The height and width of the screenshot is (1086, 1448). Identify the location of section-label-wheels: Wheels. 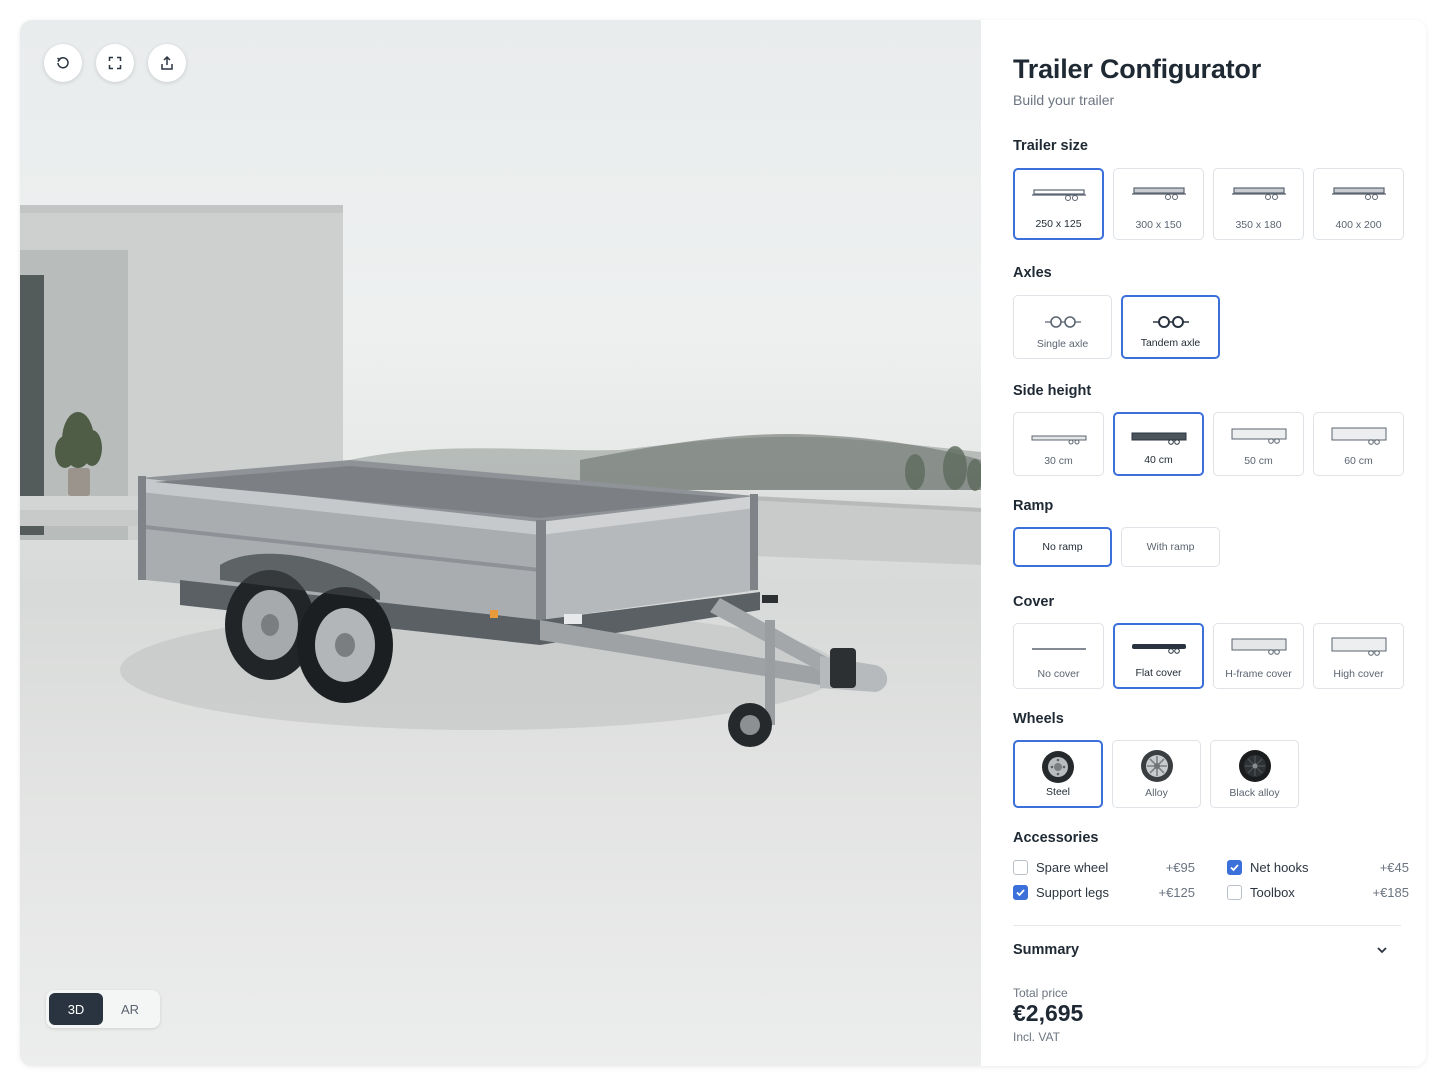
(1038, 719).